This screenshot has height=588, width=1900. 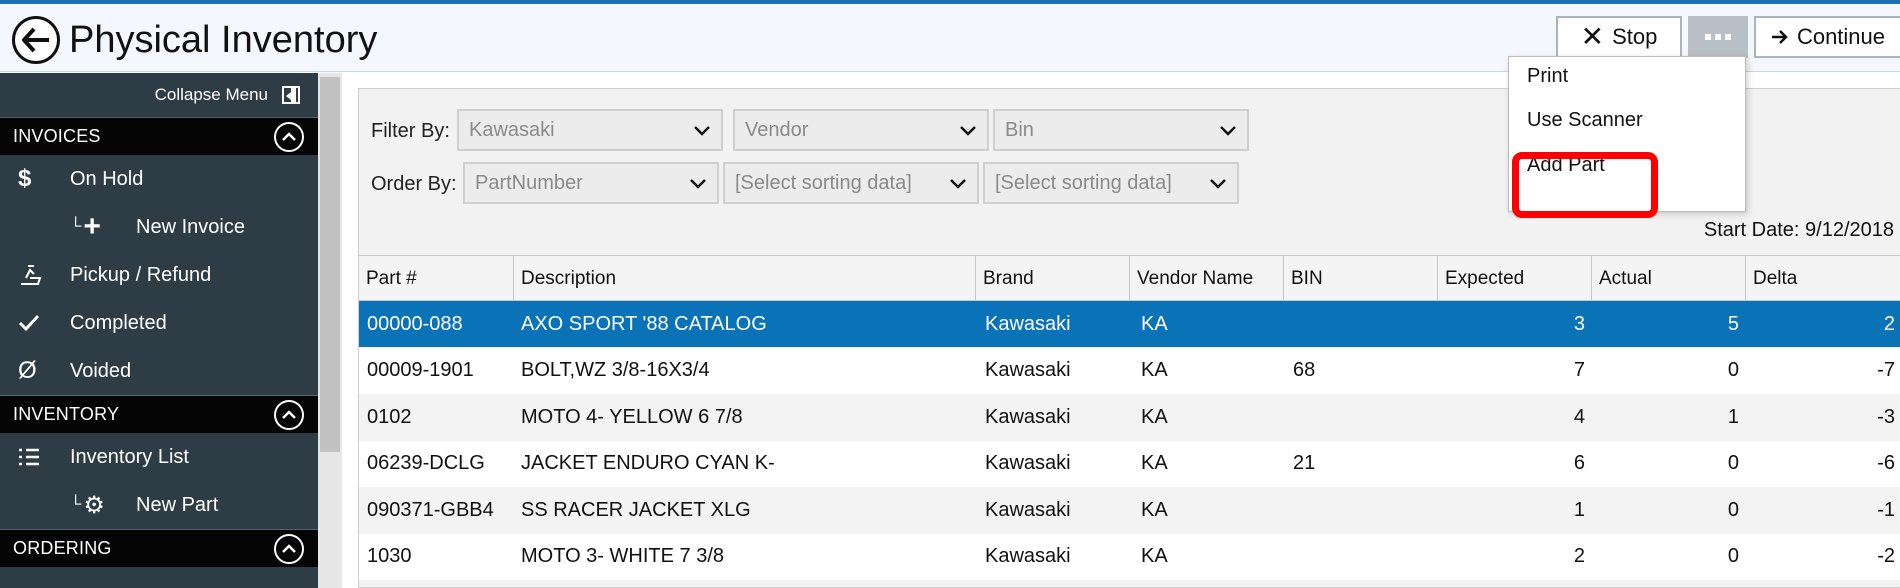 What do you see at coordinates (615, 370) in the screenshot?
I see `cell-description: BOLT,WZ 3/8-16X3/4` at bounding box center [615, 370].